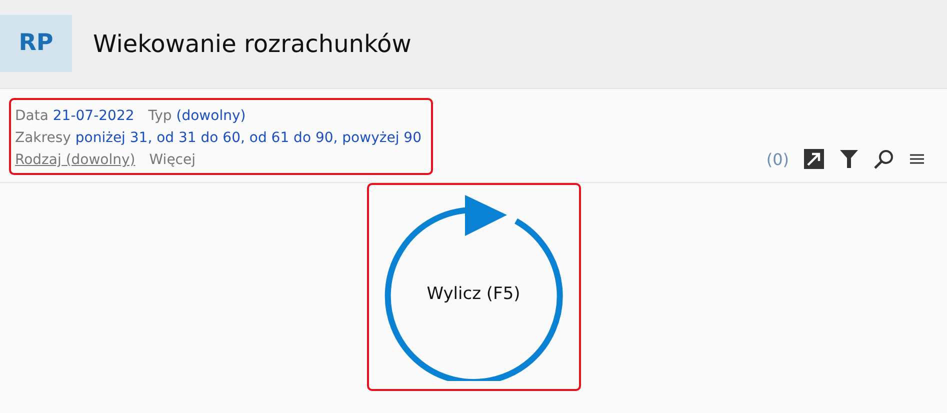  What do you see at coordinates (917, 159) in the screenshot?
I see `menu-icon` at bounding box center [917, 159].